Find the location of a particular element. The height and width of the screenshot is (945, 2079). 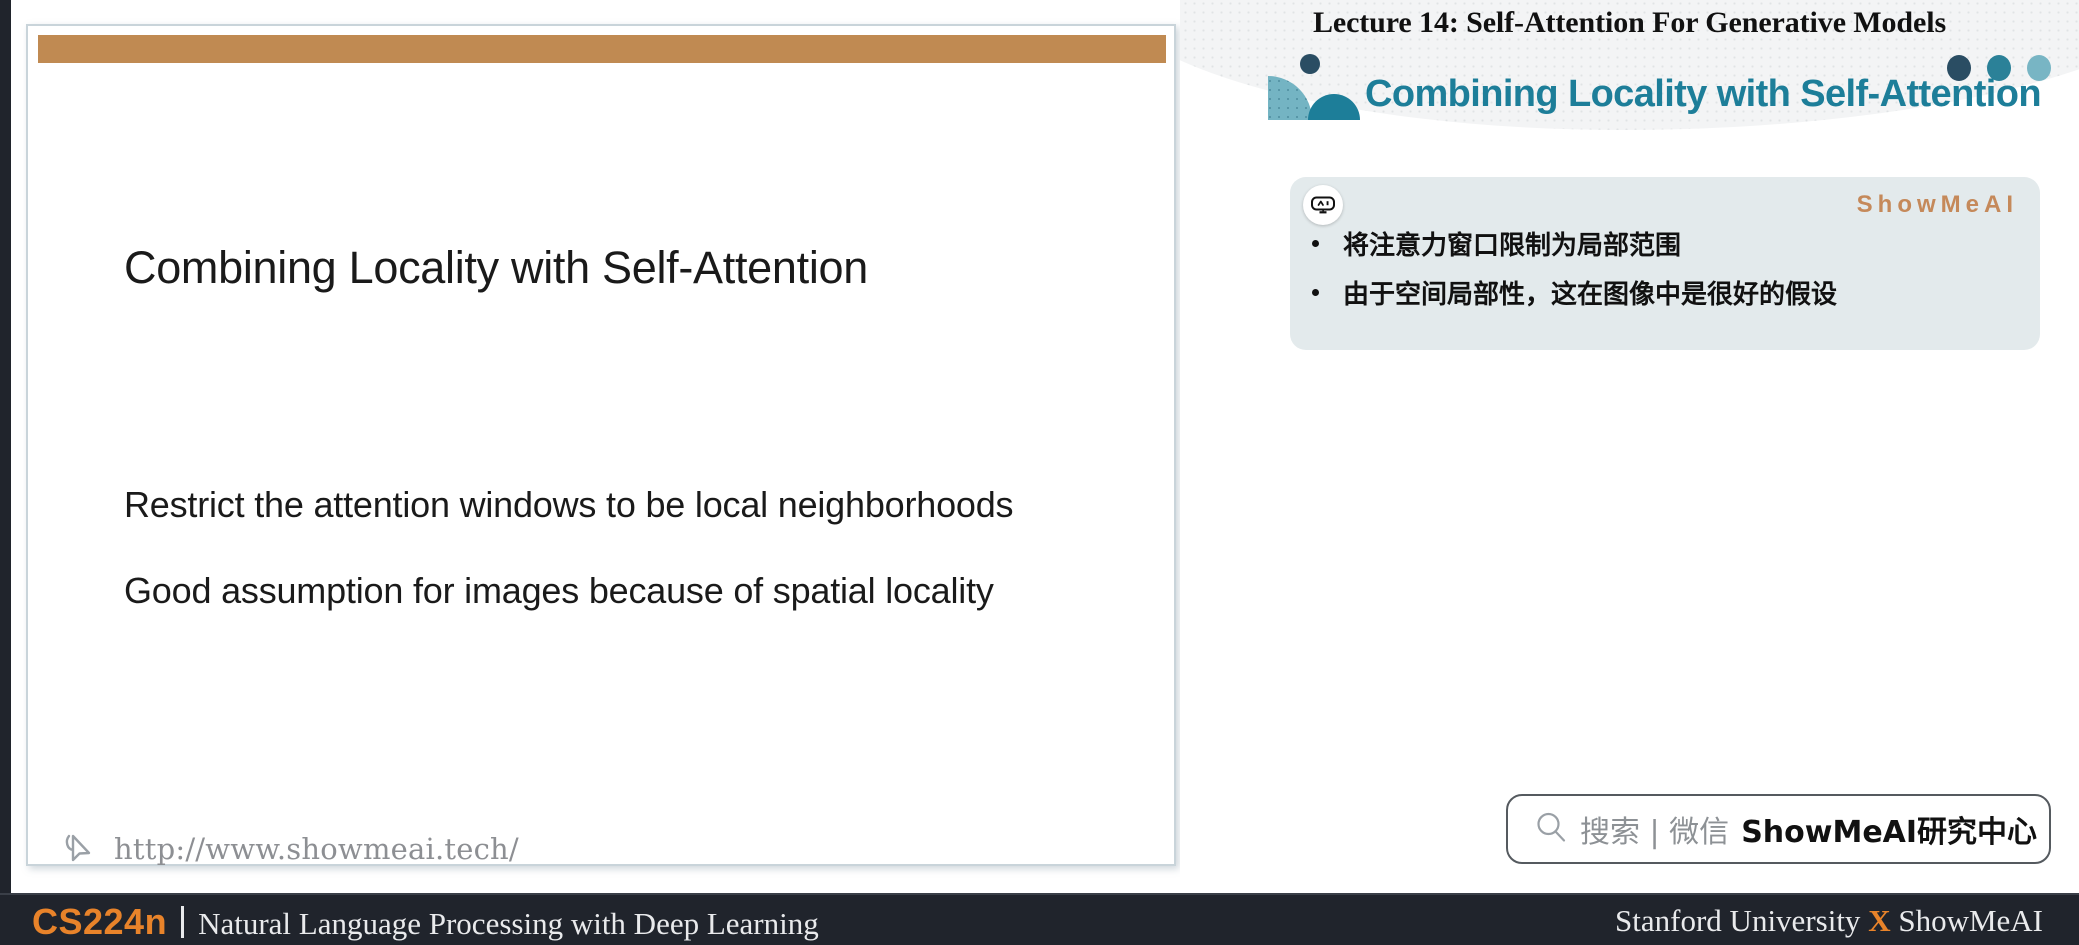

notes-bullet-list: 将注意力窗口限制为局部范围 由于空间局部性，这在图像中是很好的假设 is located at coordinates (1574, 274).